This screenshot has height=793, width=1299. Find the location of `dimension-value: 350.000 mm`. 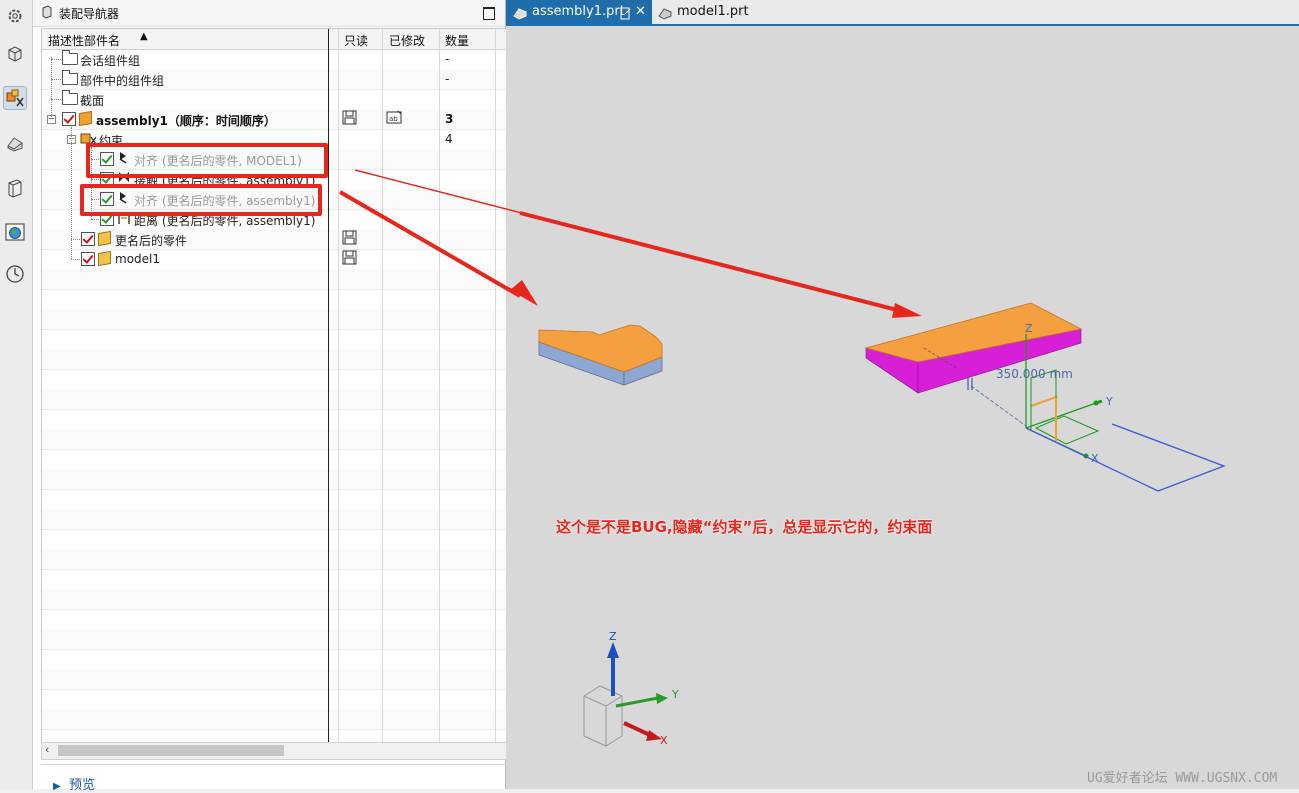

dimension-value: 350.000 mm is located at coordinates (1034, 374).